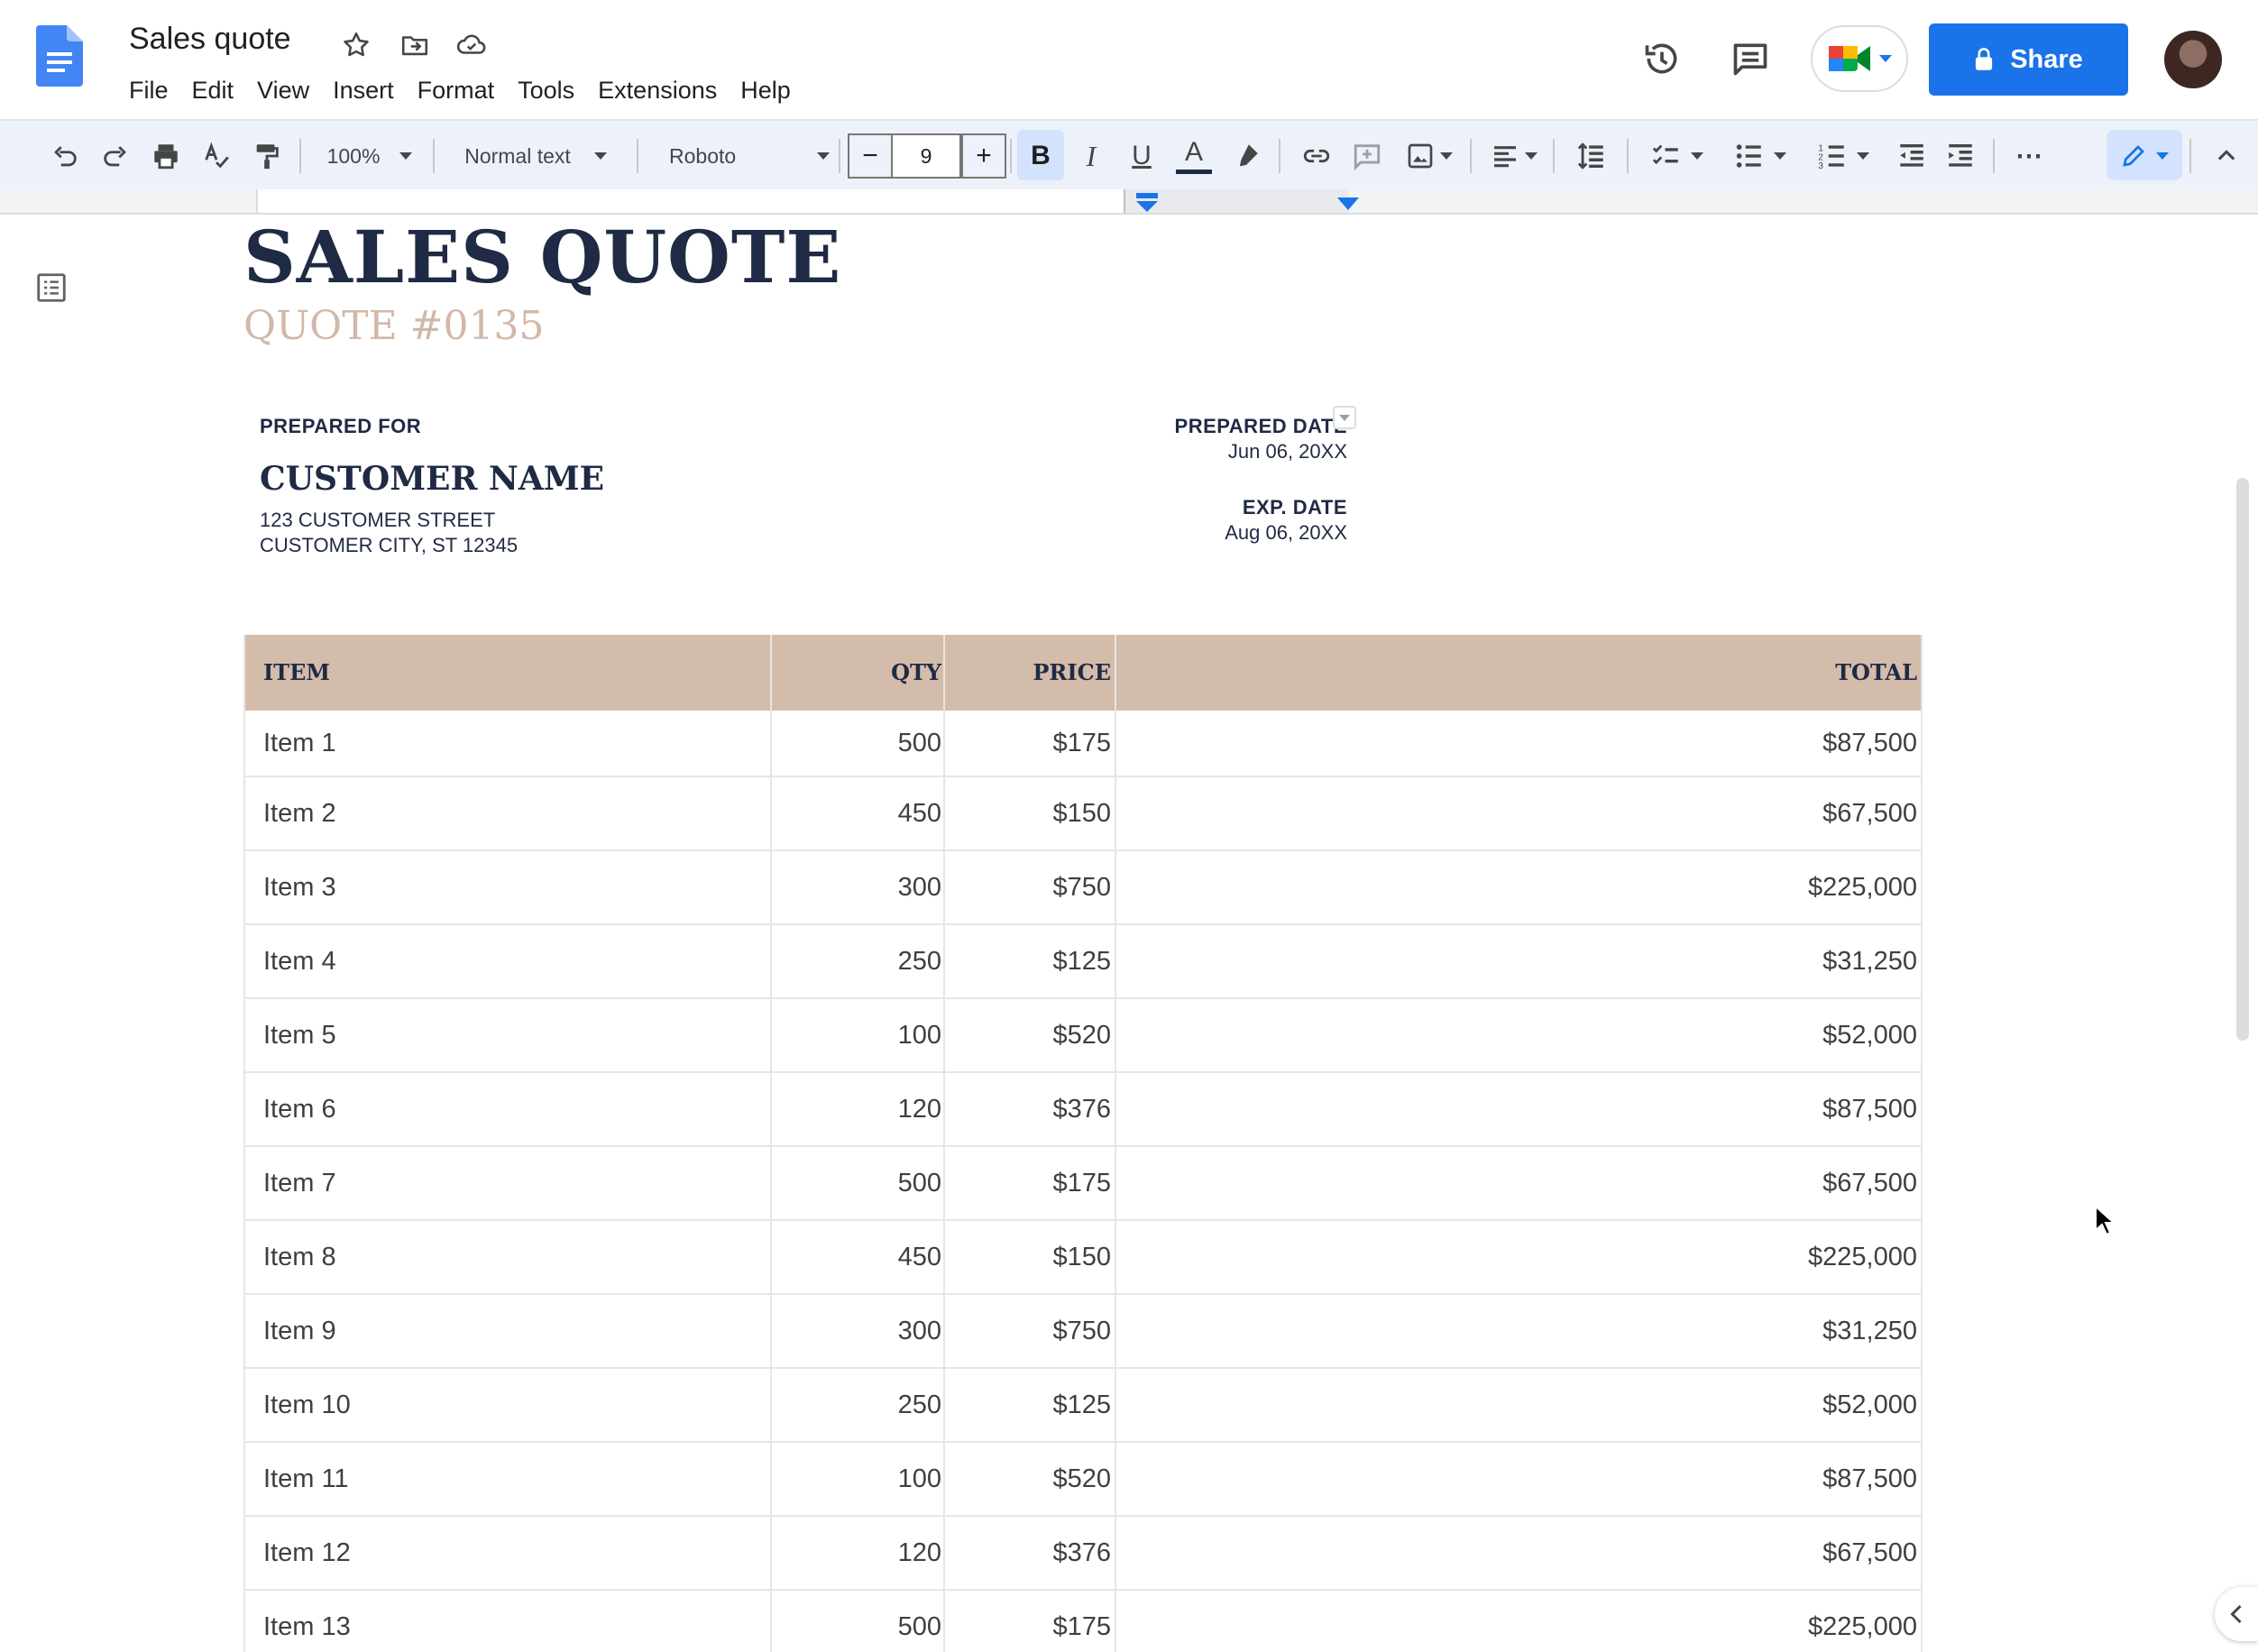 This screenshot has height=1652, width=2258. I want to click on docs-logo-icon, so click(60, 56).